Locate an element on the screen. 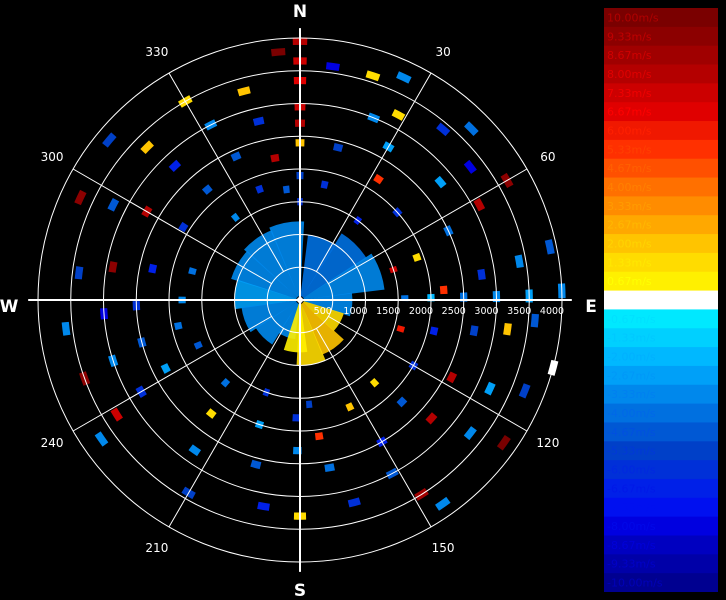  azimuth-tick-label: 330 is located at coordinates (156, 52).